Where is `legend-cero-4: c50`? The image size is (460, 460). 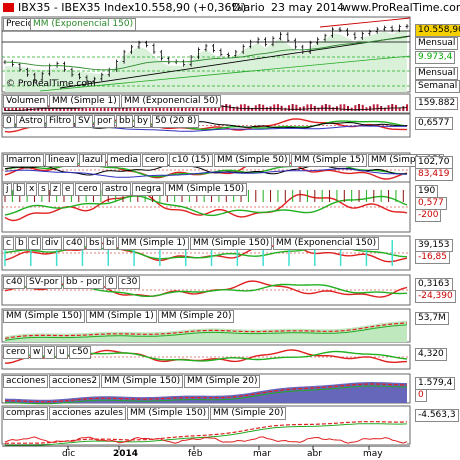 legend-cero-4: c50 is located at coordinates (80, 352).